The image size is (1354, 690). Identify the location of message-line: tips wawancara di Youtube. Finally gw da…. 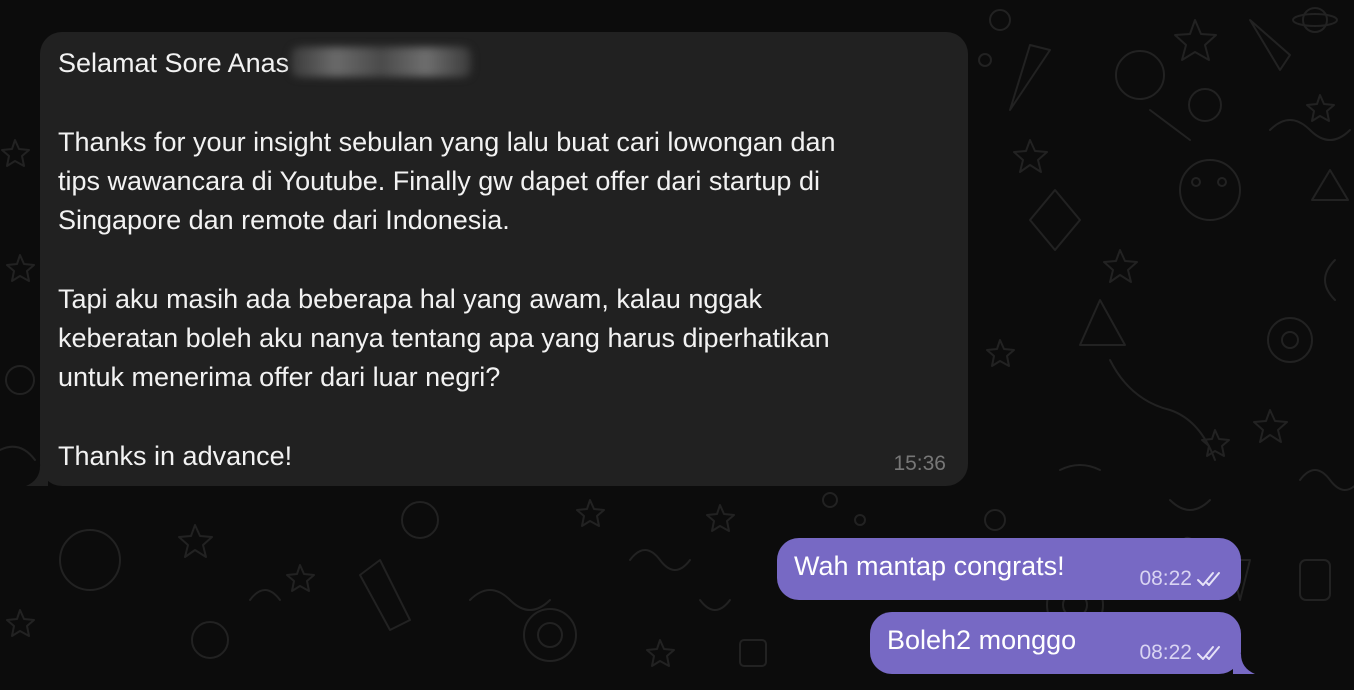
(439, 180).